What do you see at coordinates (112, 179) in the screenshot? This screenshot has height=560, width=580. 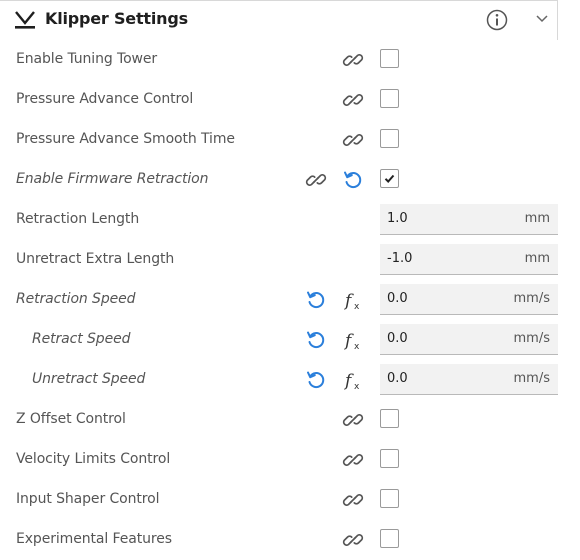 I see `setting-label: Enable Firmware Retraction` at bounding box center [112, 179].